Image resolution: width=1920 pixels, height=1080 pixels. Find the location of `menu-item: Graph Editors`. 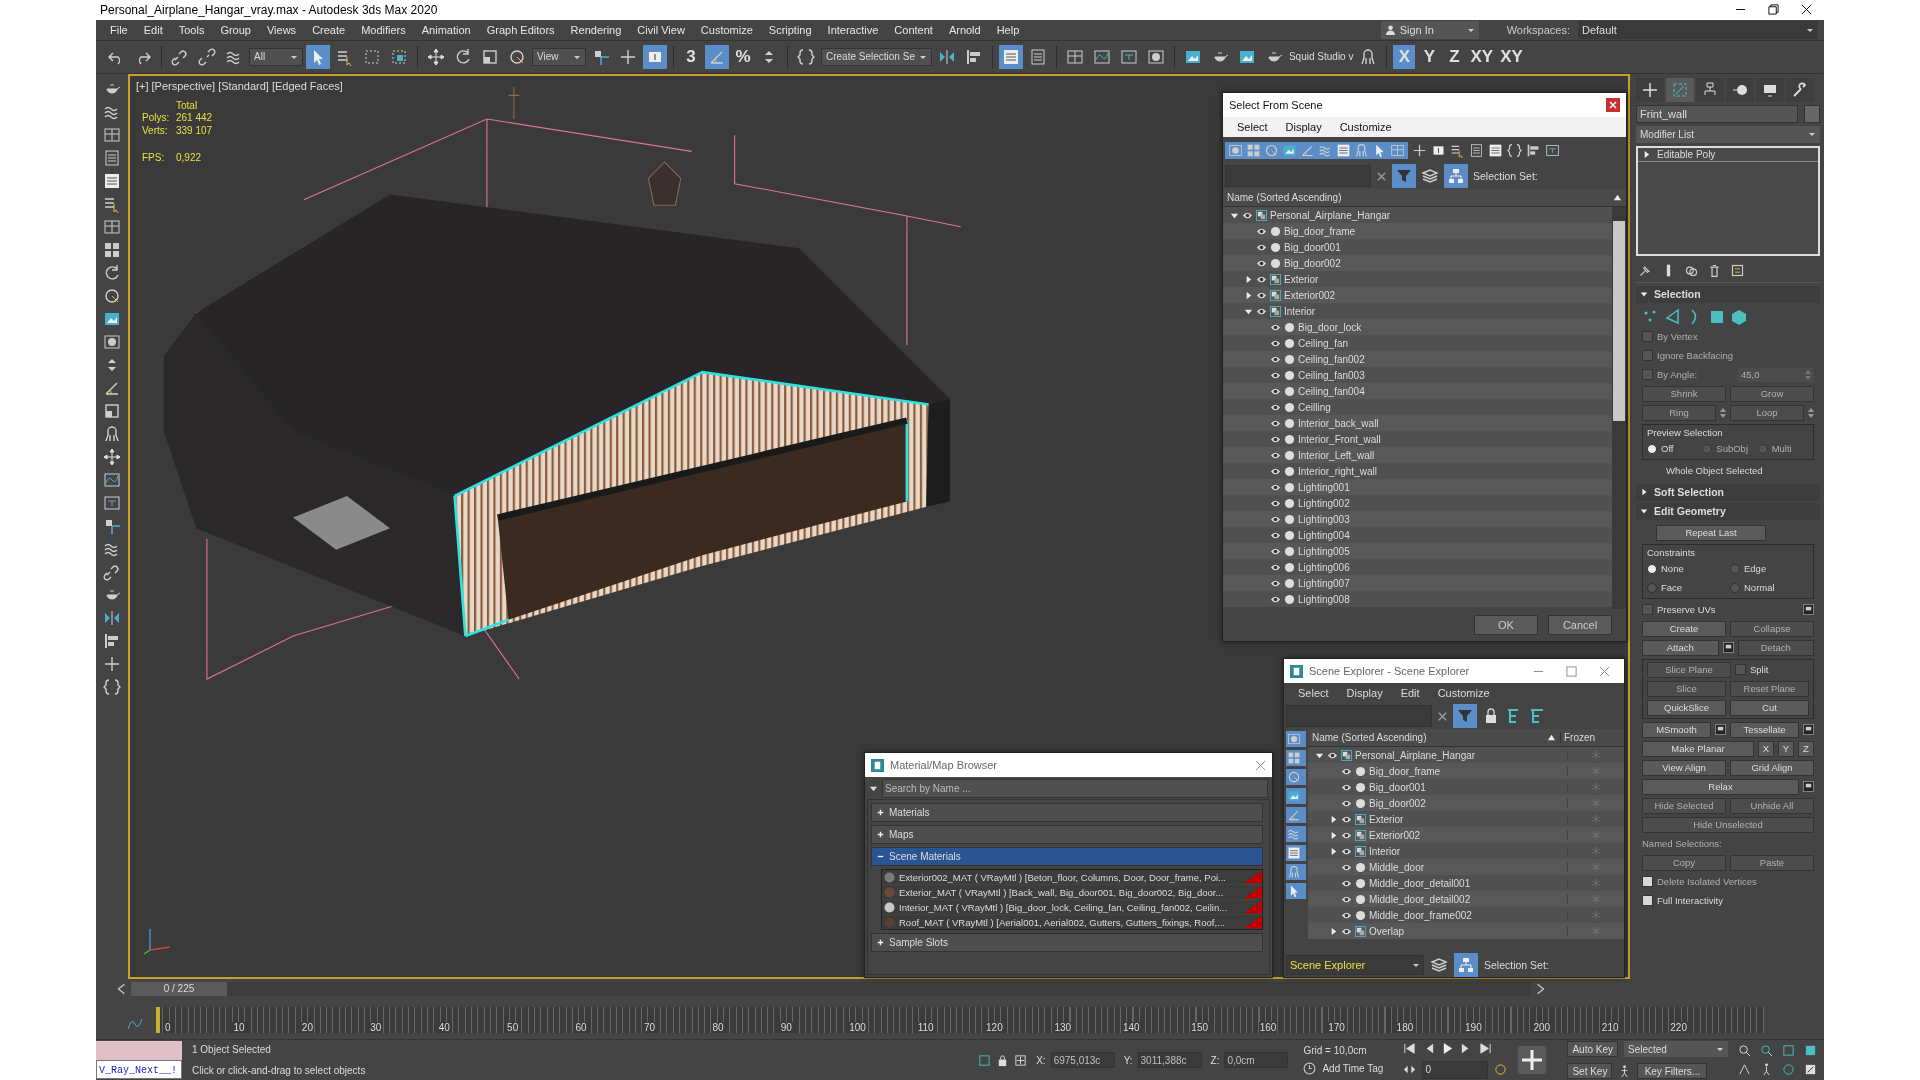

menu-item: Graph Editors is located at coordinates (520, 29).